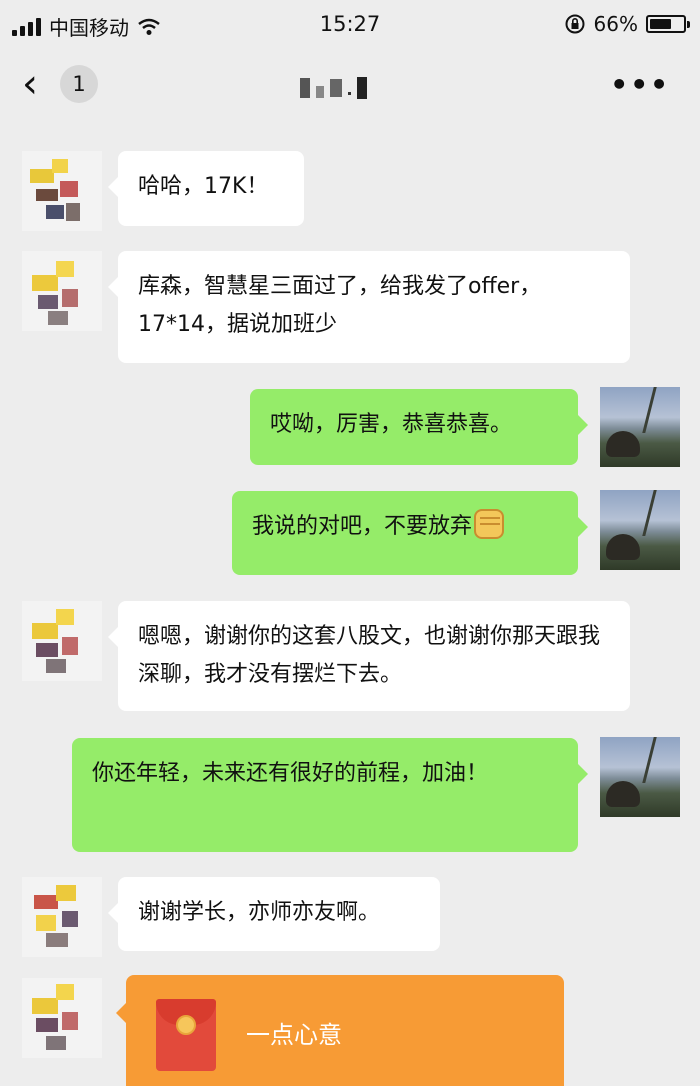 Image resolution: width=700 pixels, height=1086 pixels. I want to click on status-bar: 中国移动 15:27 66%, so click(350, 26).